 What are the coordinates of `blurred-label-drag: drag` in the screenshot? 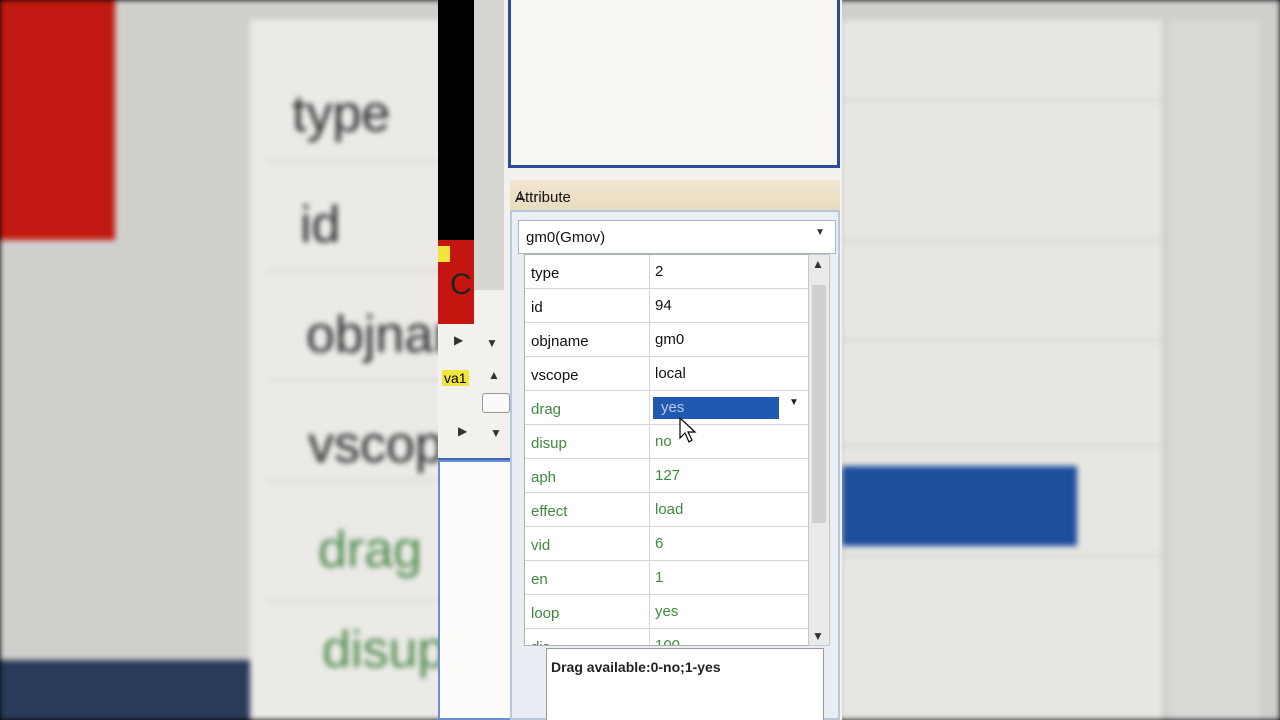 It's located at (370, 550).